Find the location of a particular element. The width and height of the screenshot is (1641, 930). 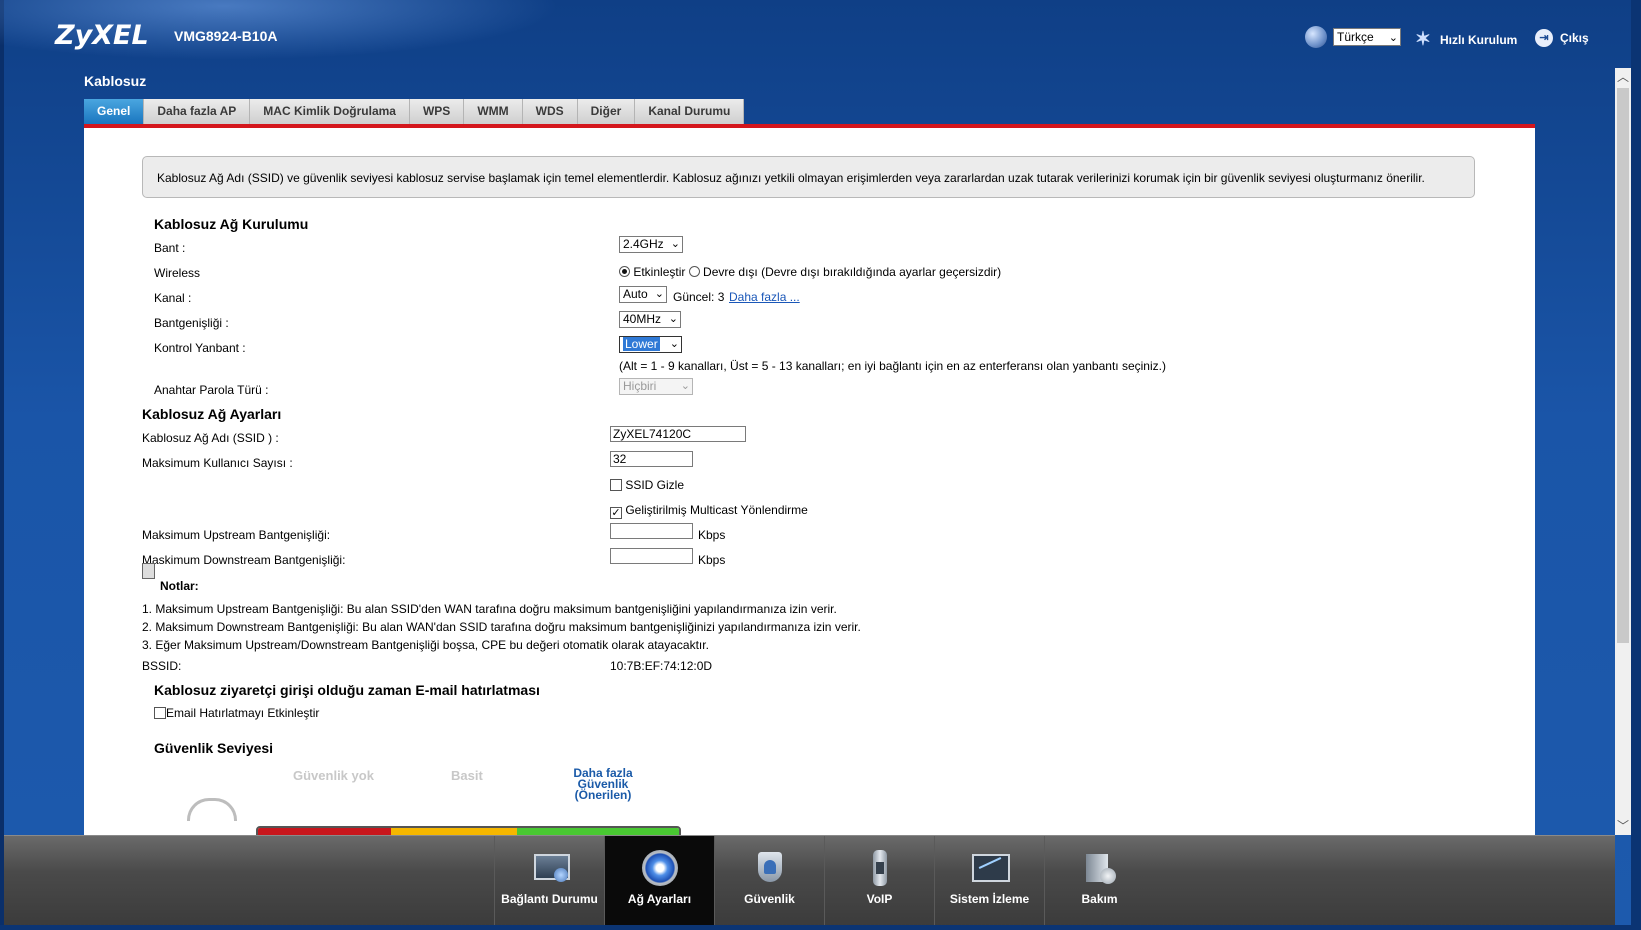

security-level-more-line3: (Önerilen) is located at coordinates (603, 795).